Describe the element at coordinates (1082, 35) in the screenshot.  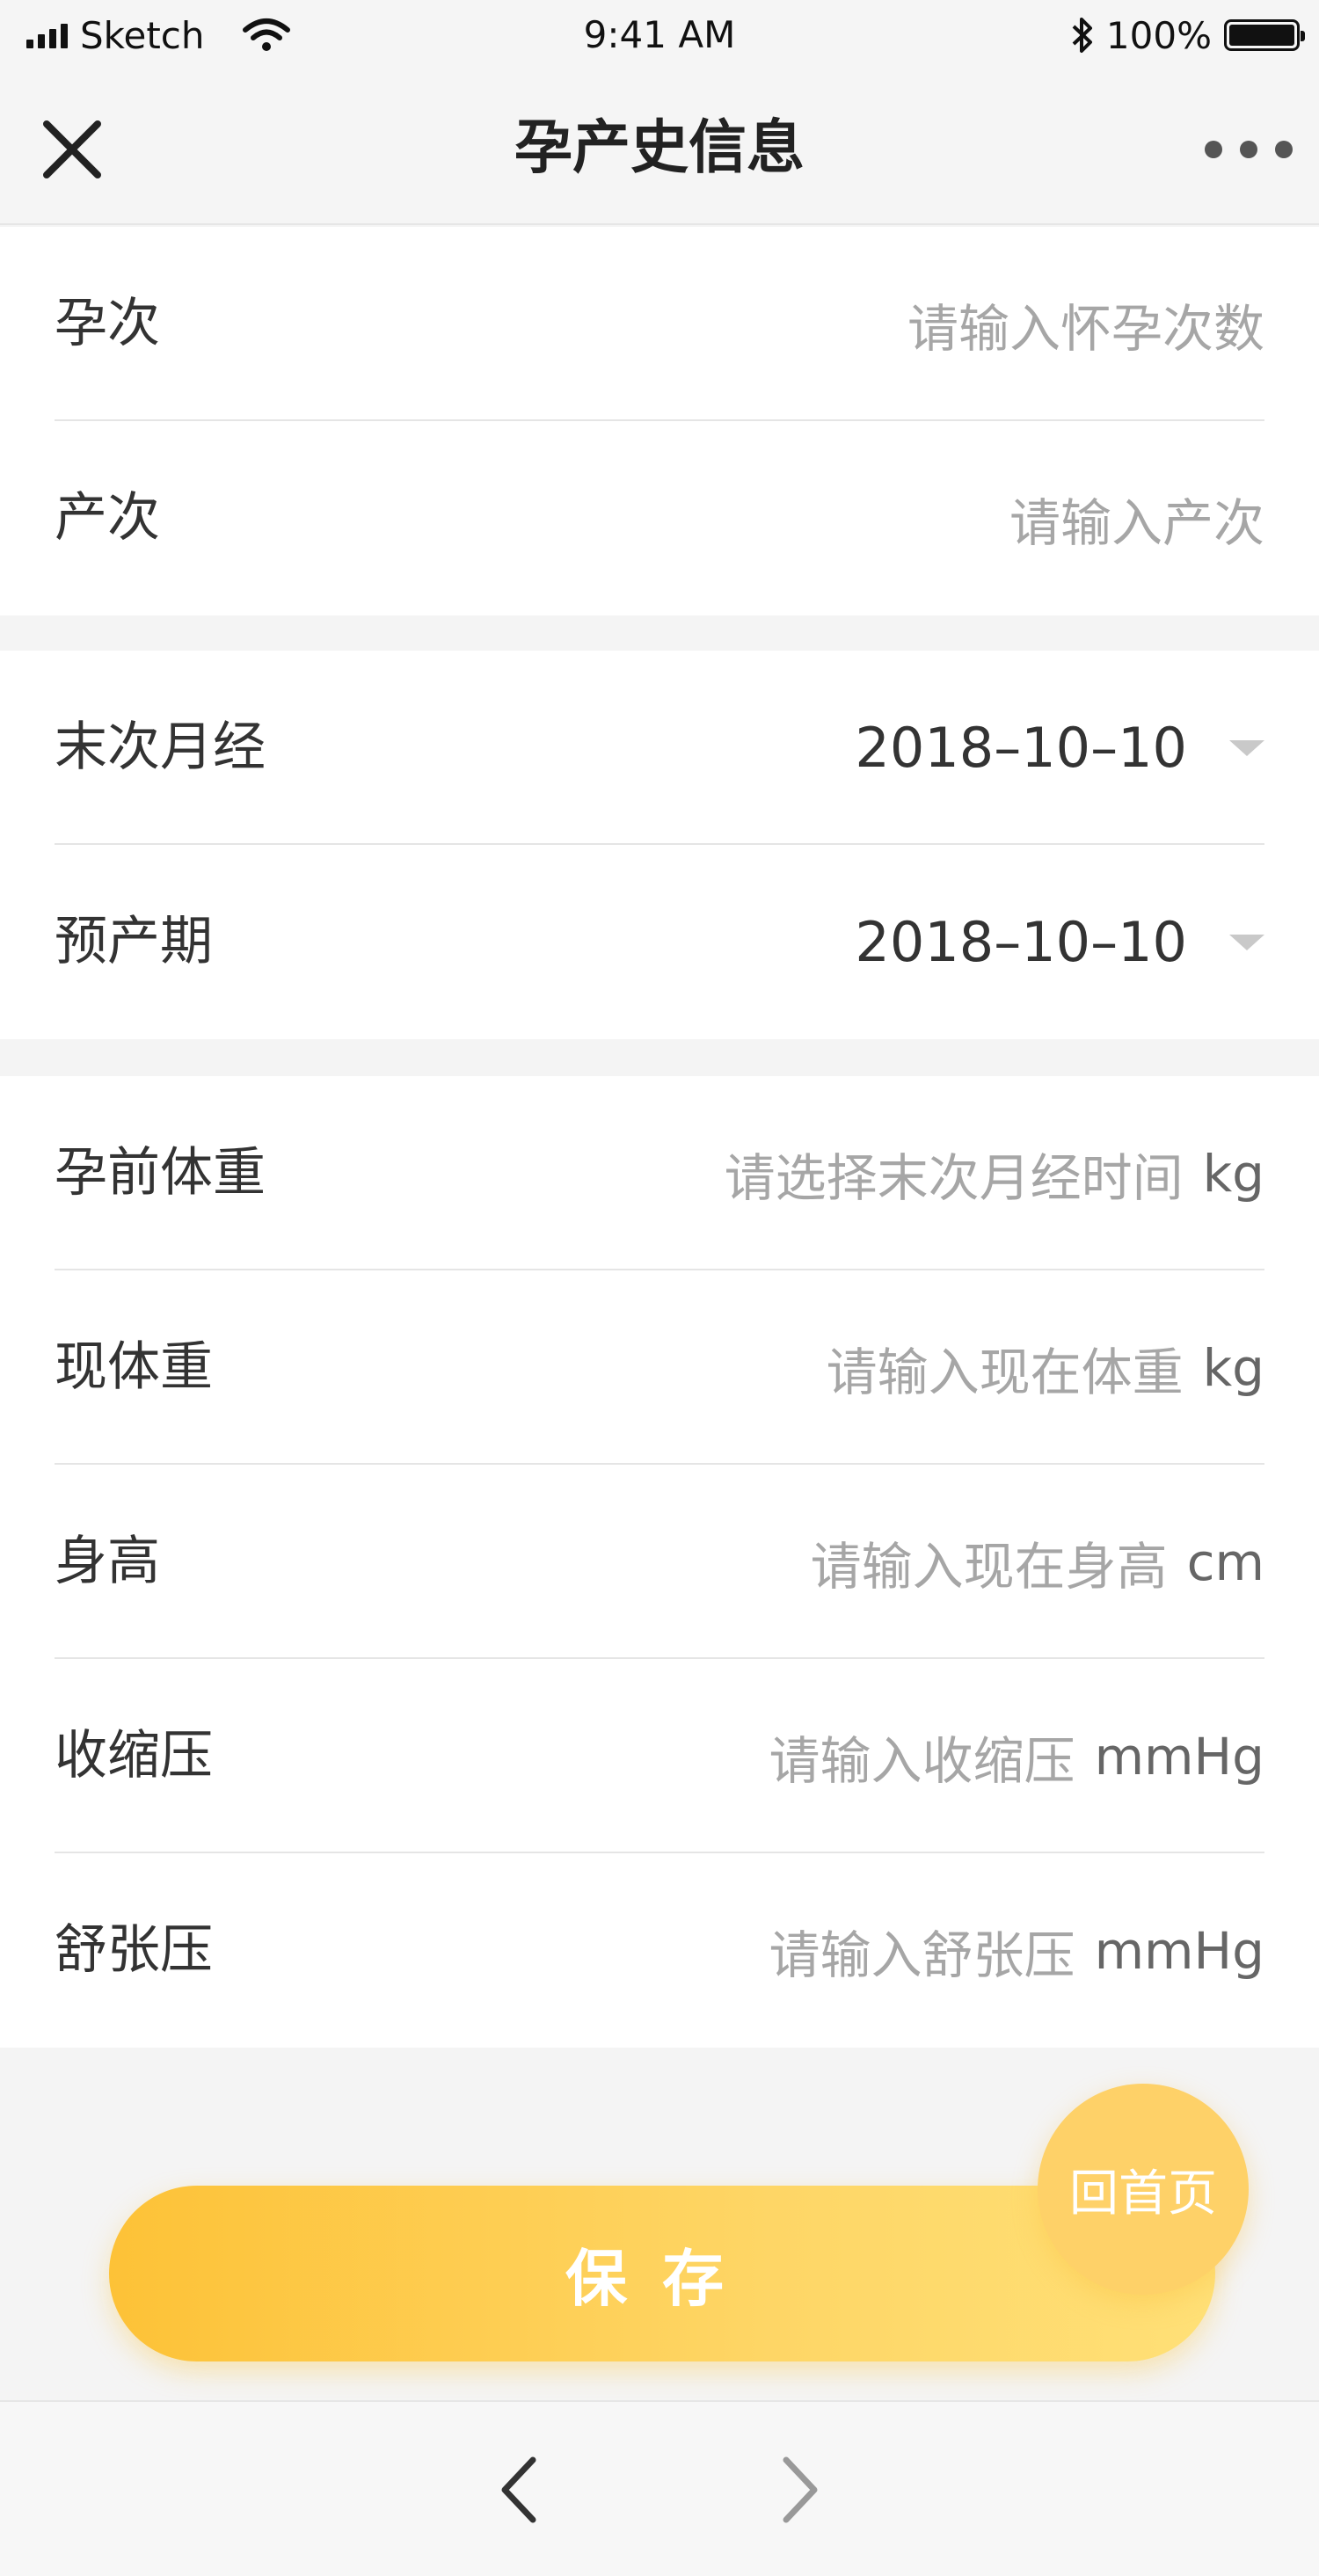
I see `bluetooth-icon` at that location.